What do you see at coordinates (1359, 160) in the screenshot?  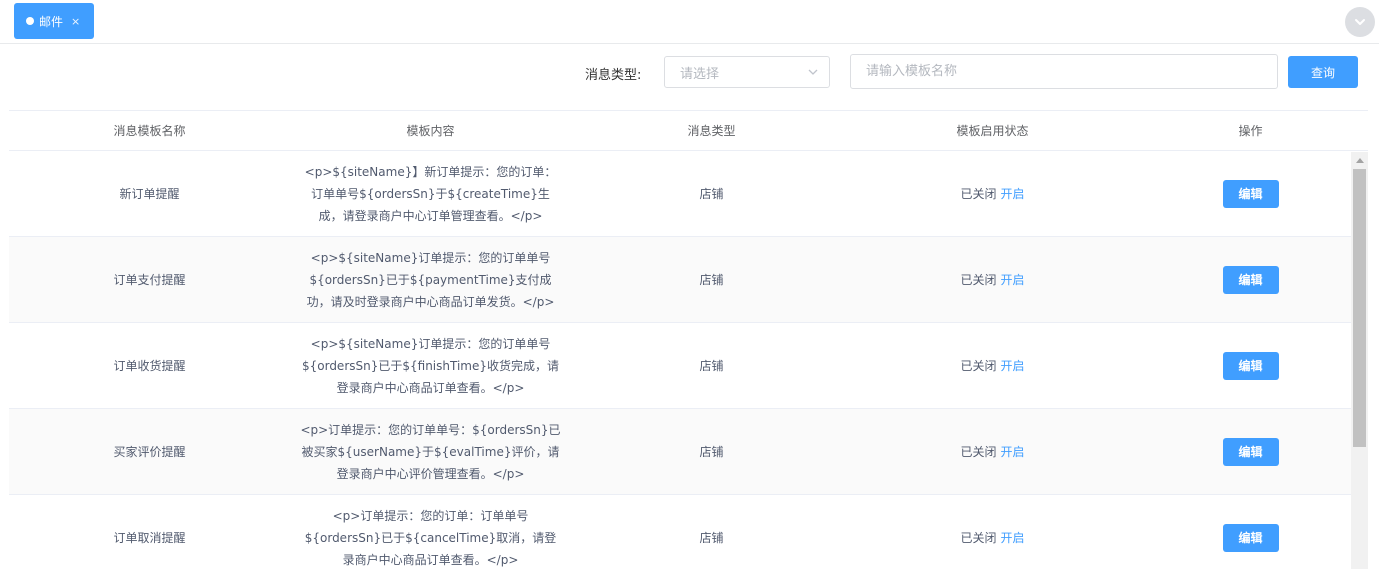 I see `scroll-up-arrow-icon` at bounding box center [1359, 160].